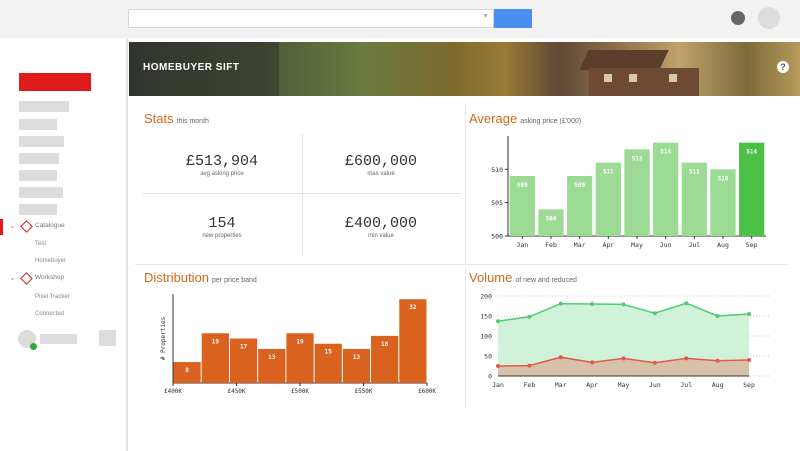  What do you see at coordinates (40, 244) in the screenshot?
I see `sidebar-item-test: Test` at bounding box center [40, 244].